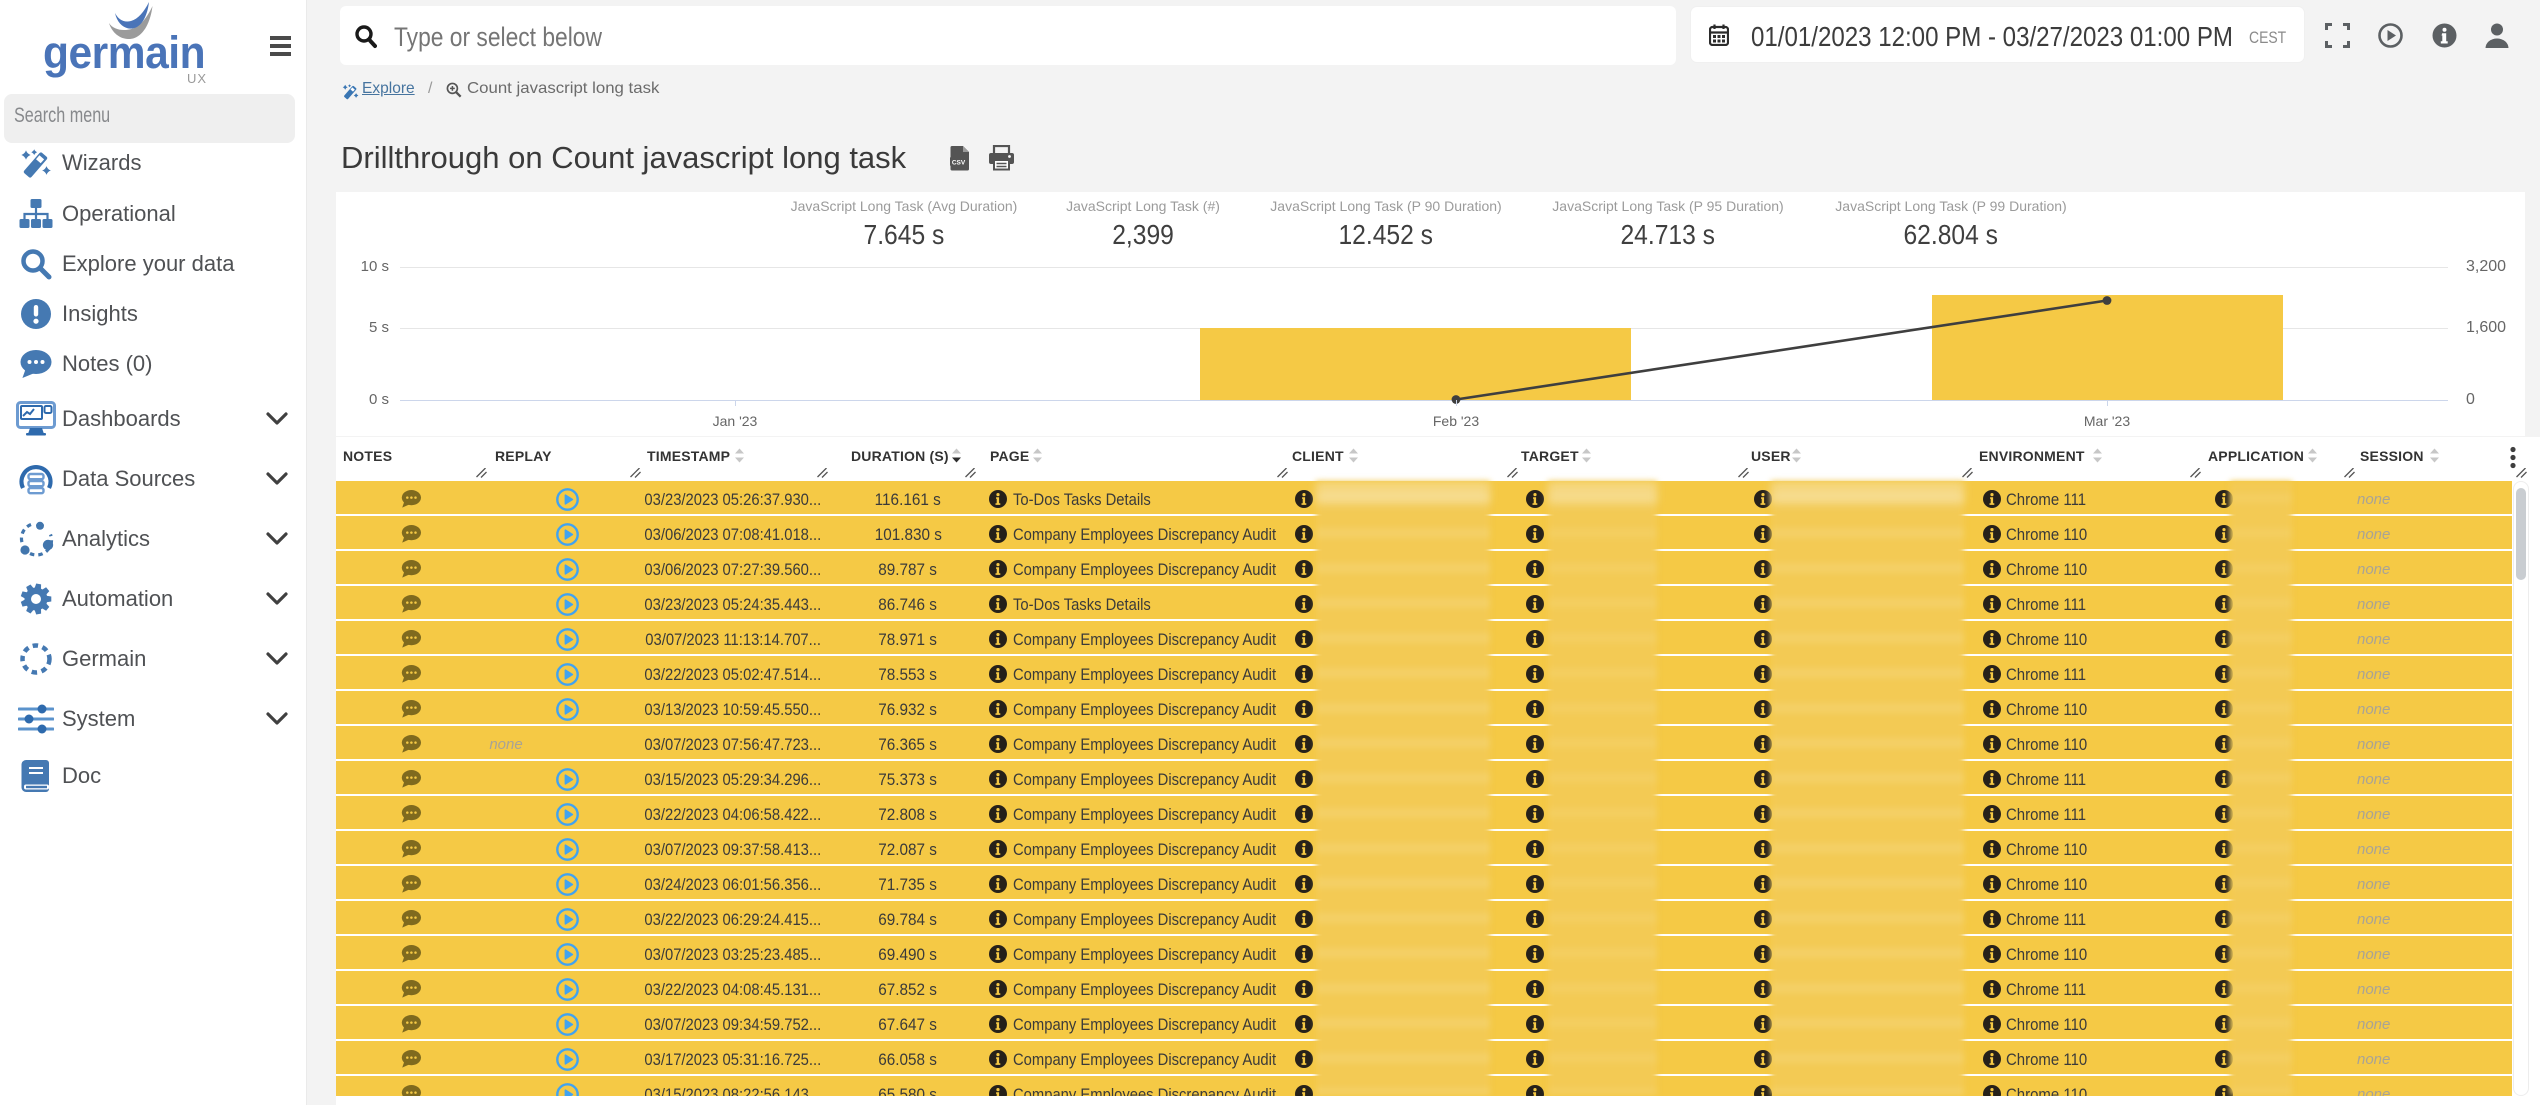 Image resolution: width=2540 pixels, height=1105 pixels. What do you see at coordinates (959, 162) in the screenshot?
I see `svg-text: CSV` at bounding box center [959, 162].